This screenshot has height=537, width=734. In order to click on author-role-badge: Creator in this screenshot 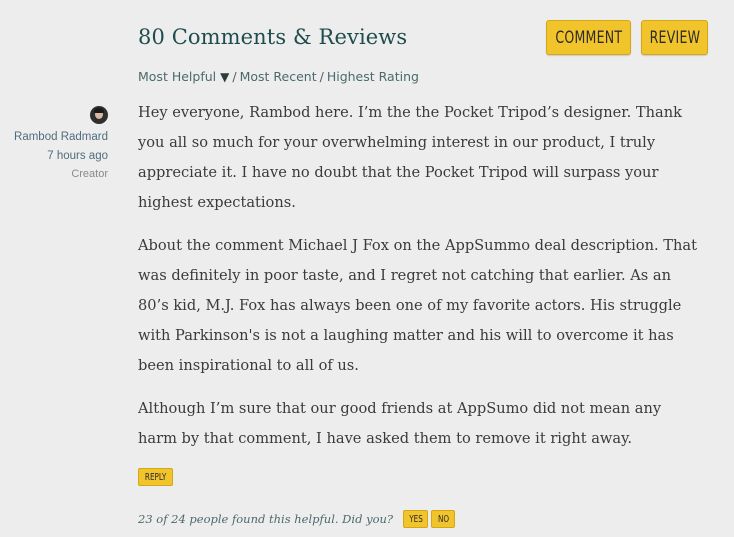, I will do `click(89, 174)`.